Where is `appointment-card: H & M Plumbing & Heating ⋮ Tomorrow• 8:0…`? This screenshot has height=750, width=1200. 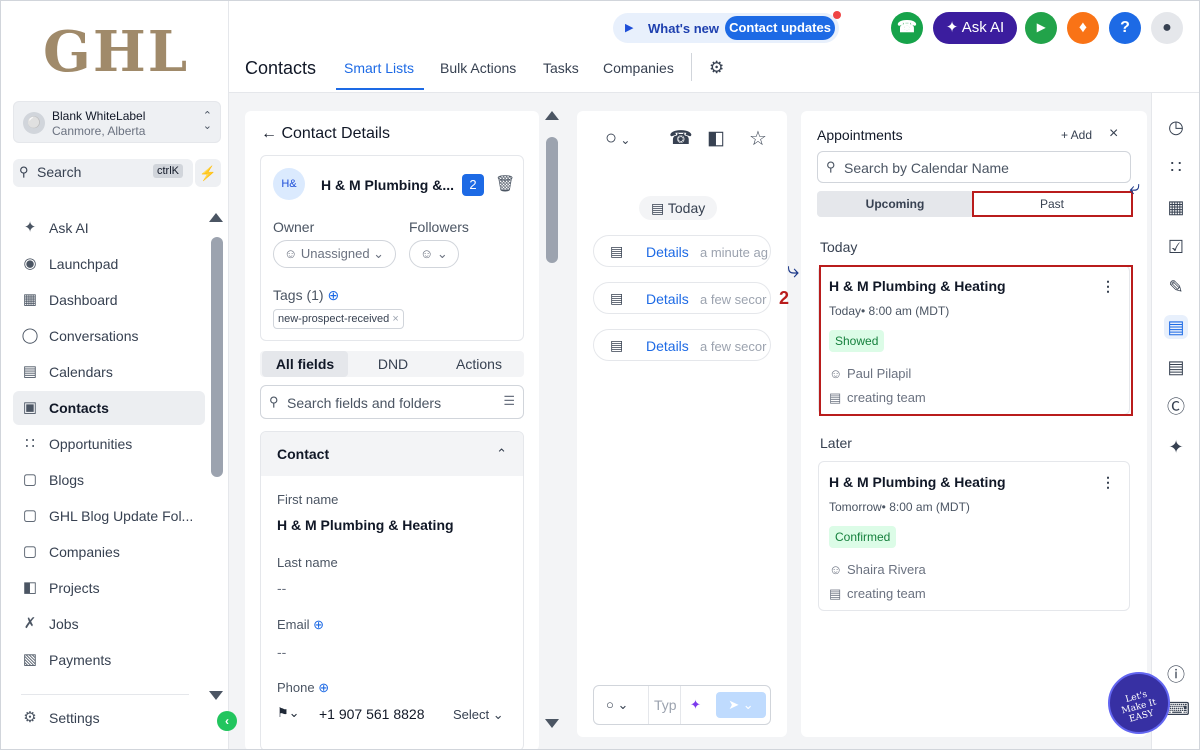 appointment-card: H & M Plumbing & Heating ⋮ Tomorrow• 8:0… is located at coordinates (974, 536).